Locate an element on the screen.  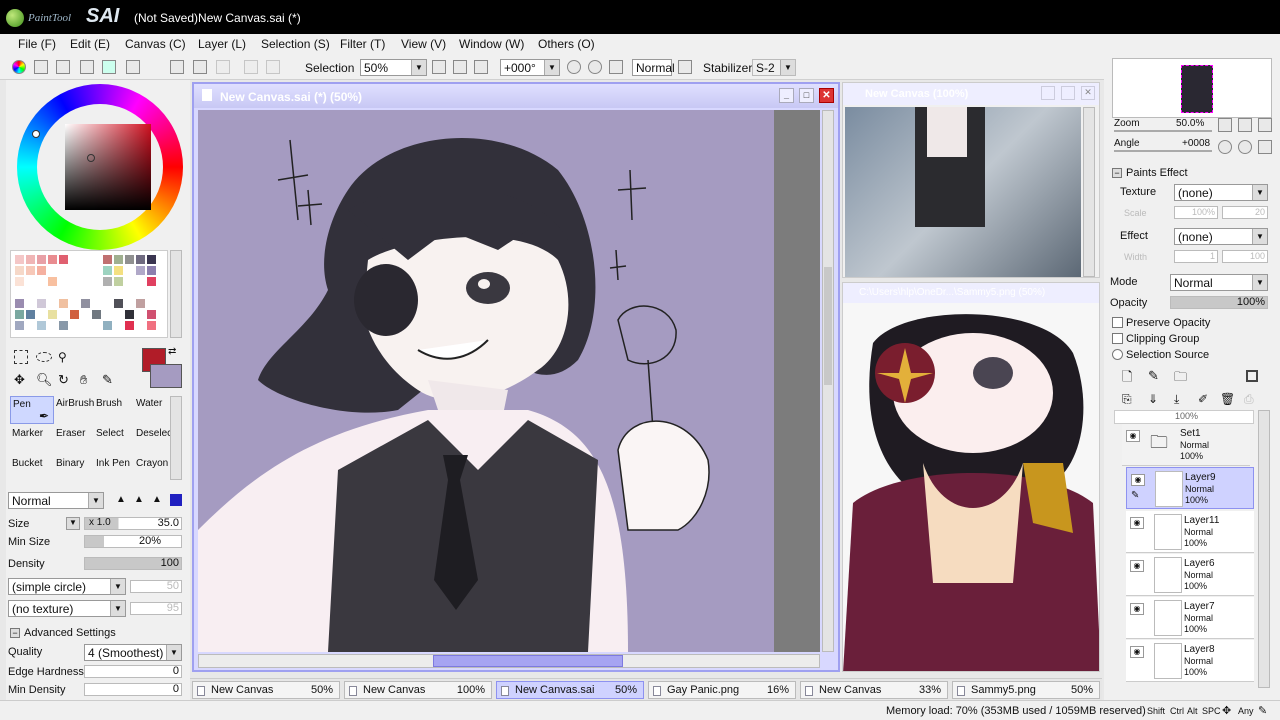
tool-binary: Binary is located at coordinates (76, 470).